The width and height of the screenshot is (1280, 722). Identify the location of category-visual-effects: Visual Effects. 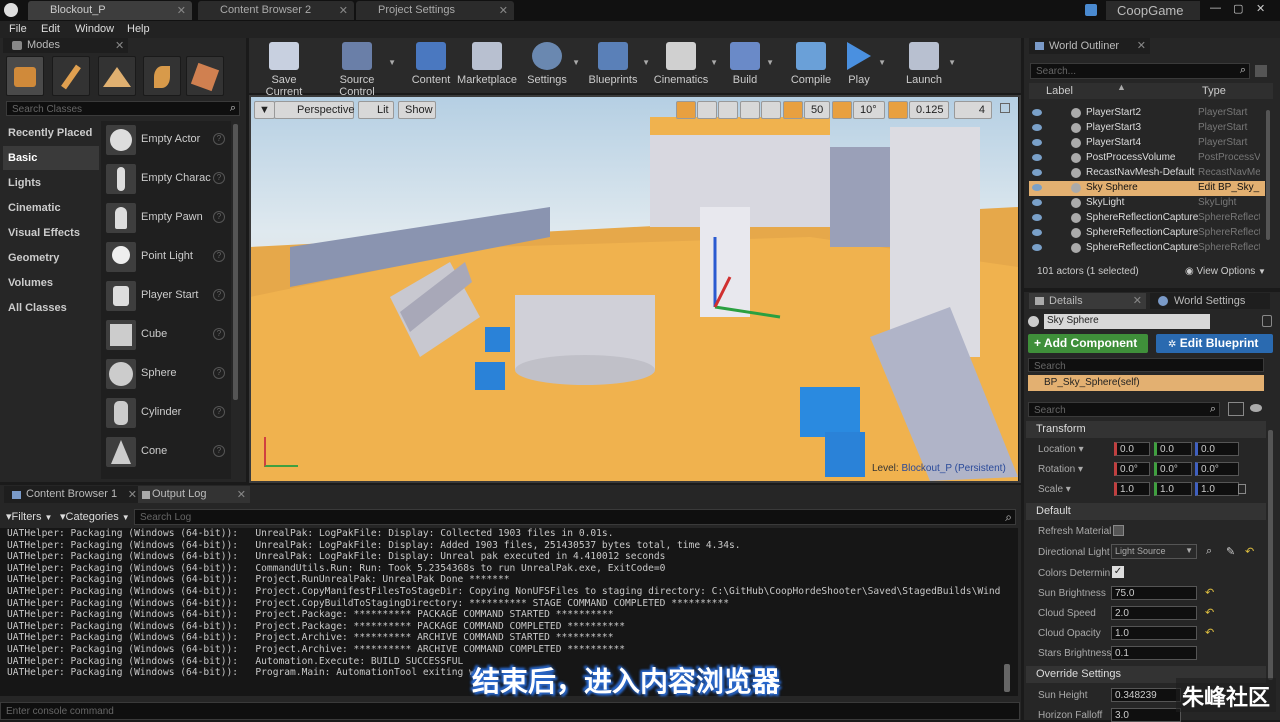
(51, 233).